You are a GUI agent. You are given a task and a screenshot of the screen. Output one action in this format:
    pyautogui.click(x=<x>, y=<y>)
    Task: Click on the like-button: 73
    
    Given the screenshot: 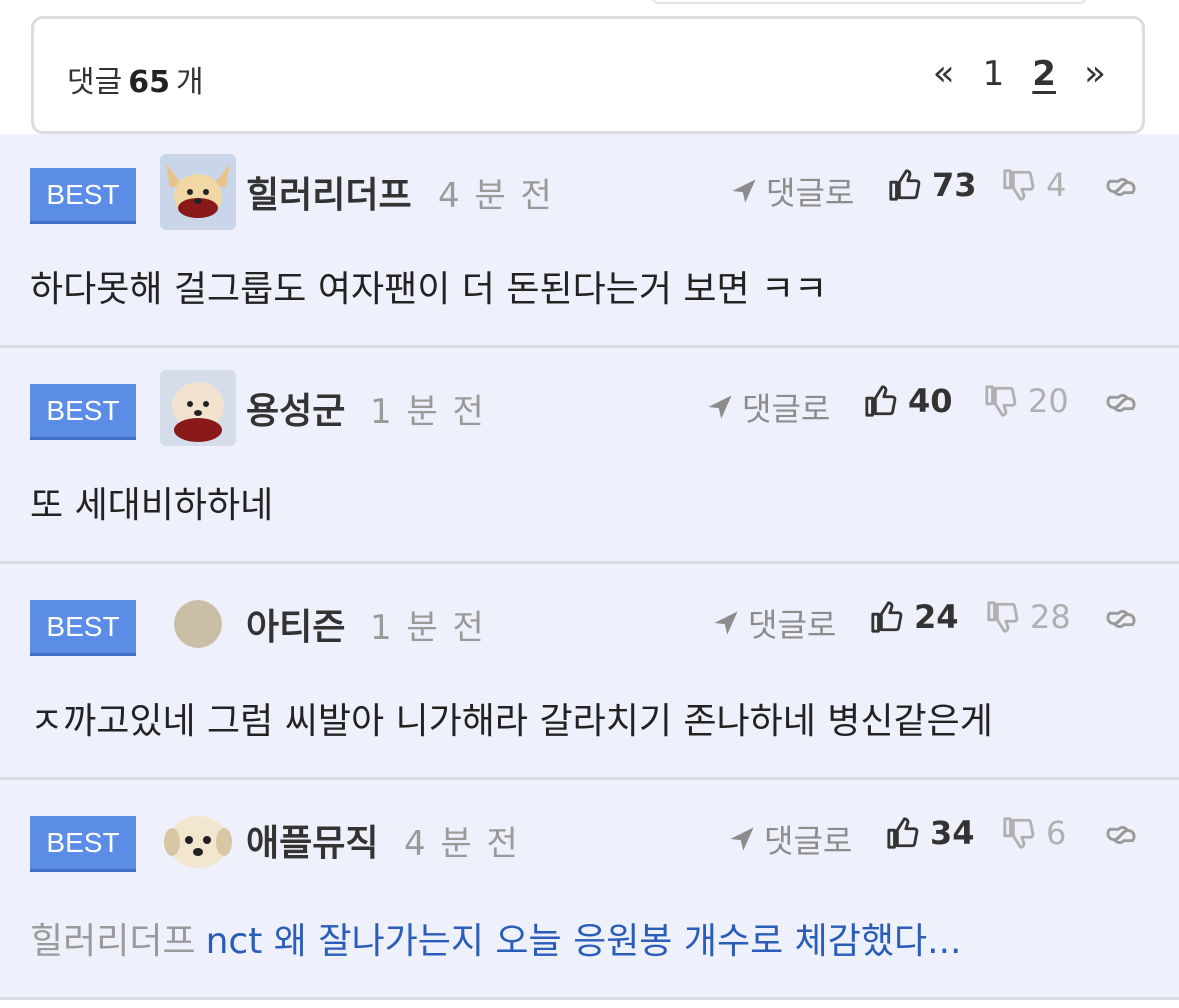 What is the action you would take?
    pyautogui.click(x=932, y=185)
    